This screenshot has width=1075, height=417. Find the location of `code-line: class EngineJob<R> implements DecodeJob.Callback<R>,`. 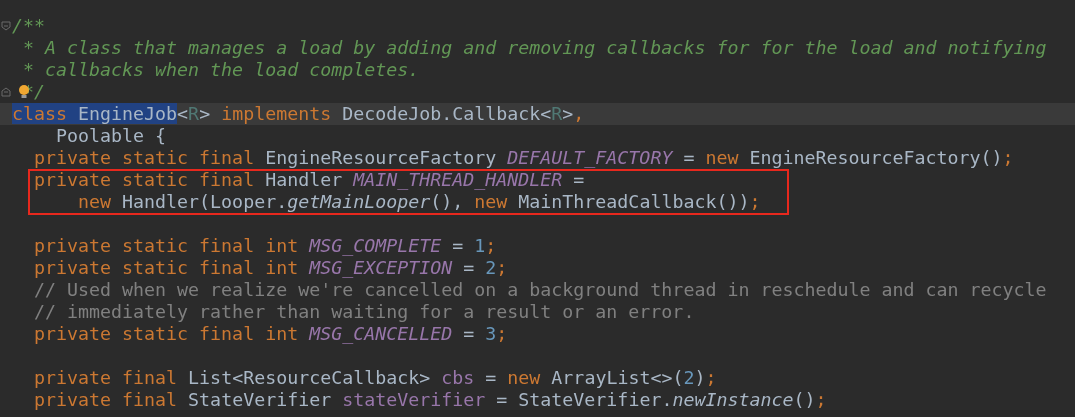

code-line: class EngineJob<R> implements DecodeJob.Callback<R>, is located at coordinates (298, 114).